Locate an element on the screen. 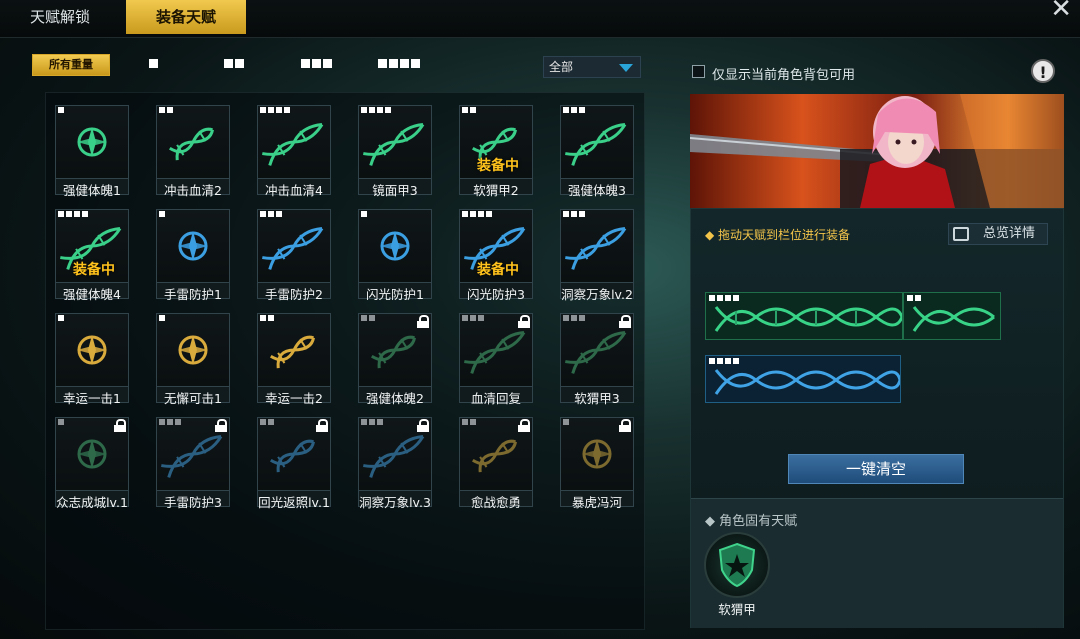  talent-card: 回光返照lv.1 is located at coordinates (294, 463).